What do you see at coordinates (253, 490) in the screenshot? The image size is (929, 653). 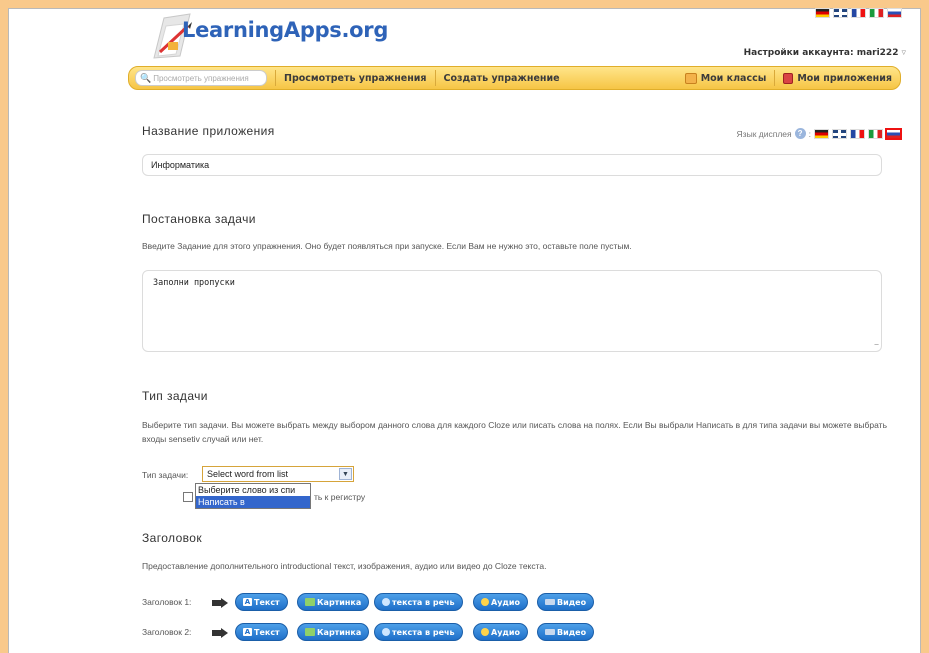 I see `dropdown-option: Выберите слово из спи` at bounding box center [253, 490].